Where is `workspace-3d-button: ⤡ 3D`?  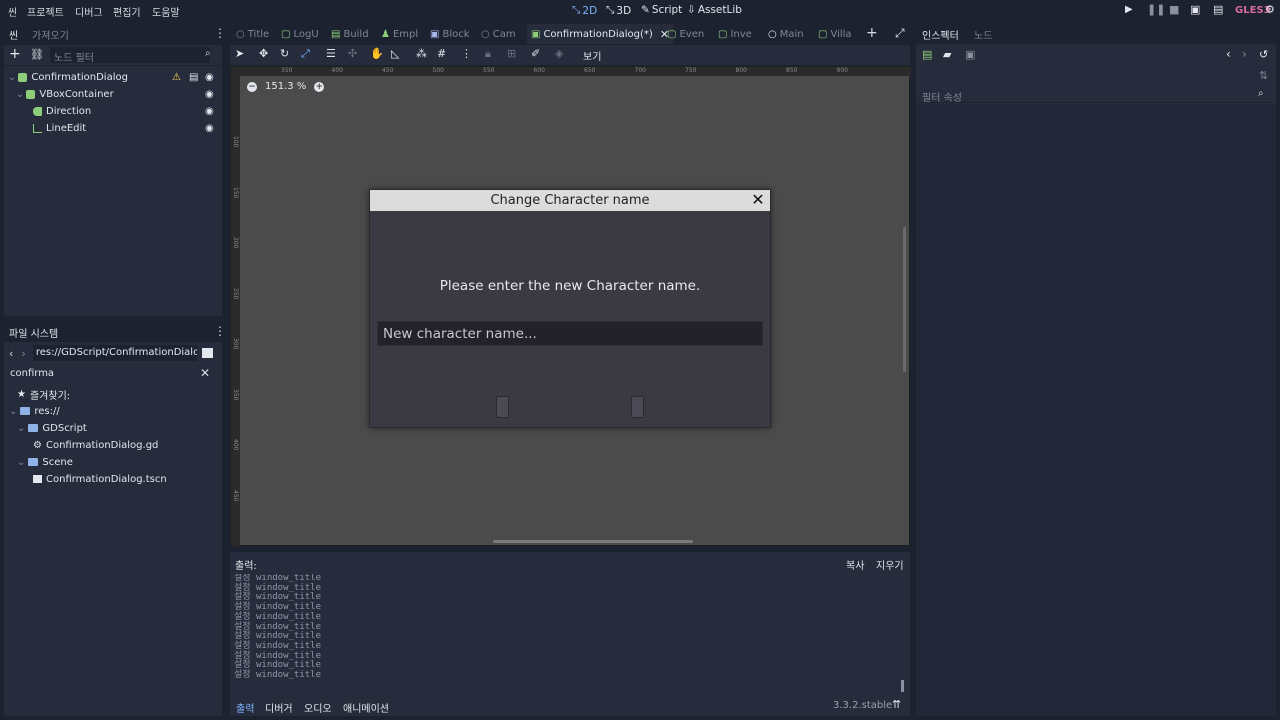 workspace-3d-button: ⤡ 3D is located at coordinates (618, 10).